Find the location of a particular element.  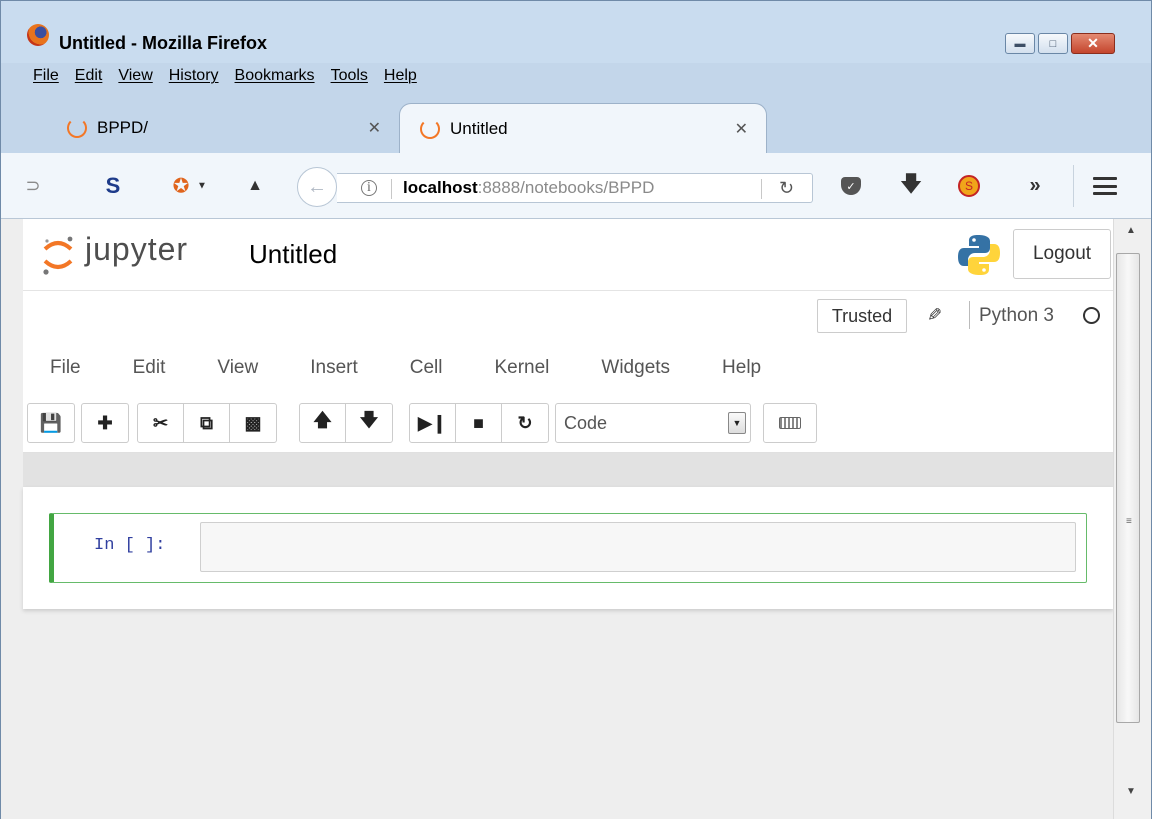

menu-bookmarks: Bookmarks is located at coordinates (275, 76).